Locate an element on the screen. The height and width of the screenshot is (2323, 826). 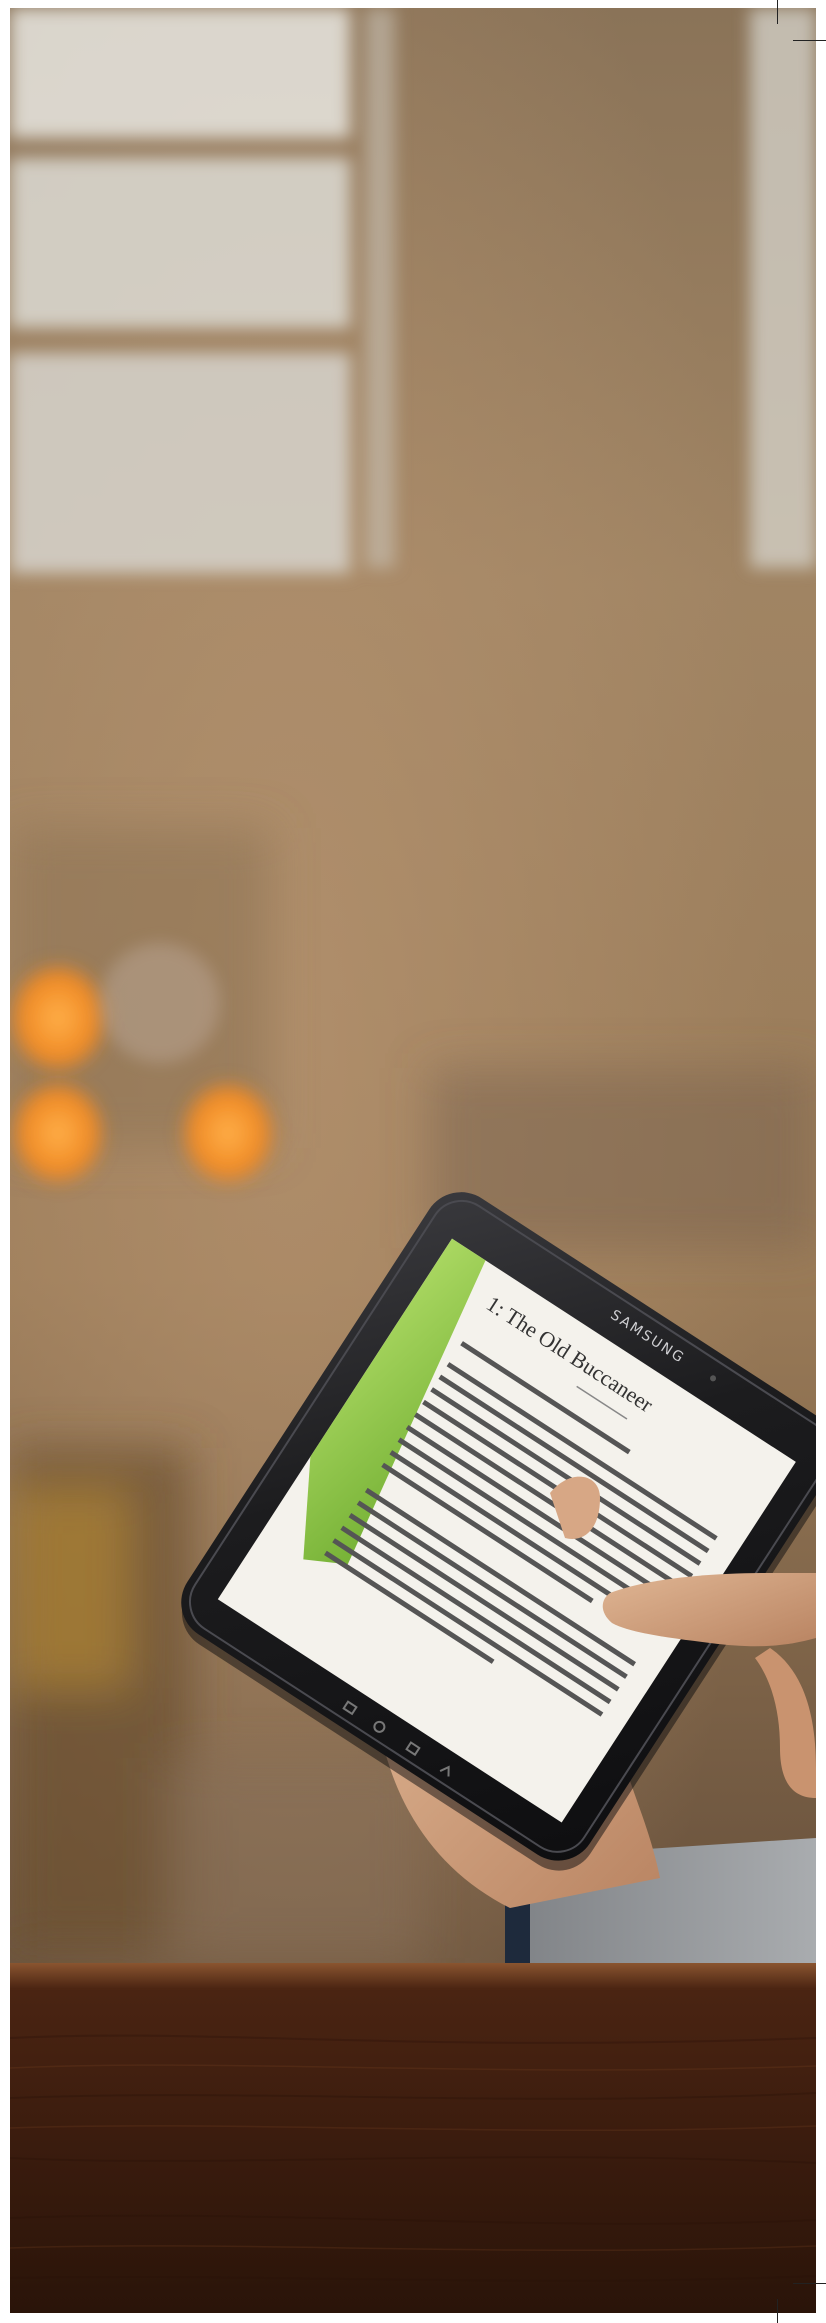
crop-mark-top is located at coordinates (777, 12).